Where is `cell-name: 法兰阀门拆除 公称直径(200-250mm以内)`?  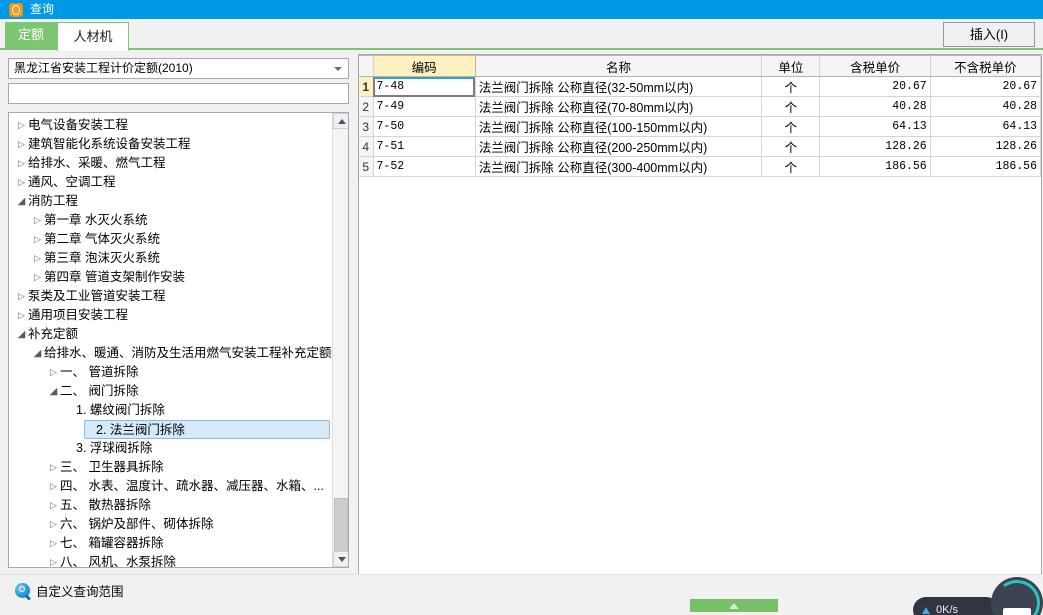
cell-name: 法兰阀门拆除 公称直径(200-250mm以内) is located at coordinates (619, 146).